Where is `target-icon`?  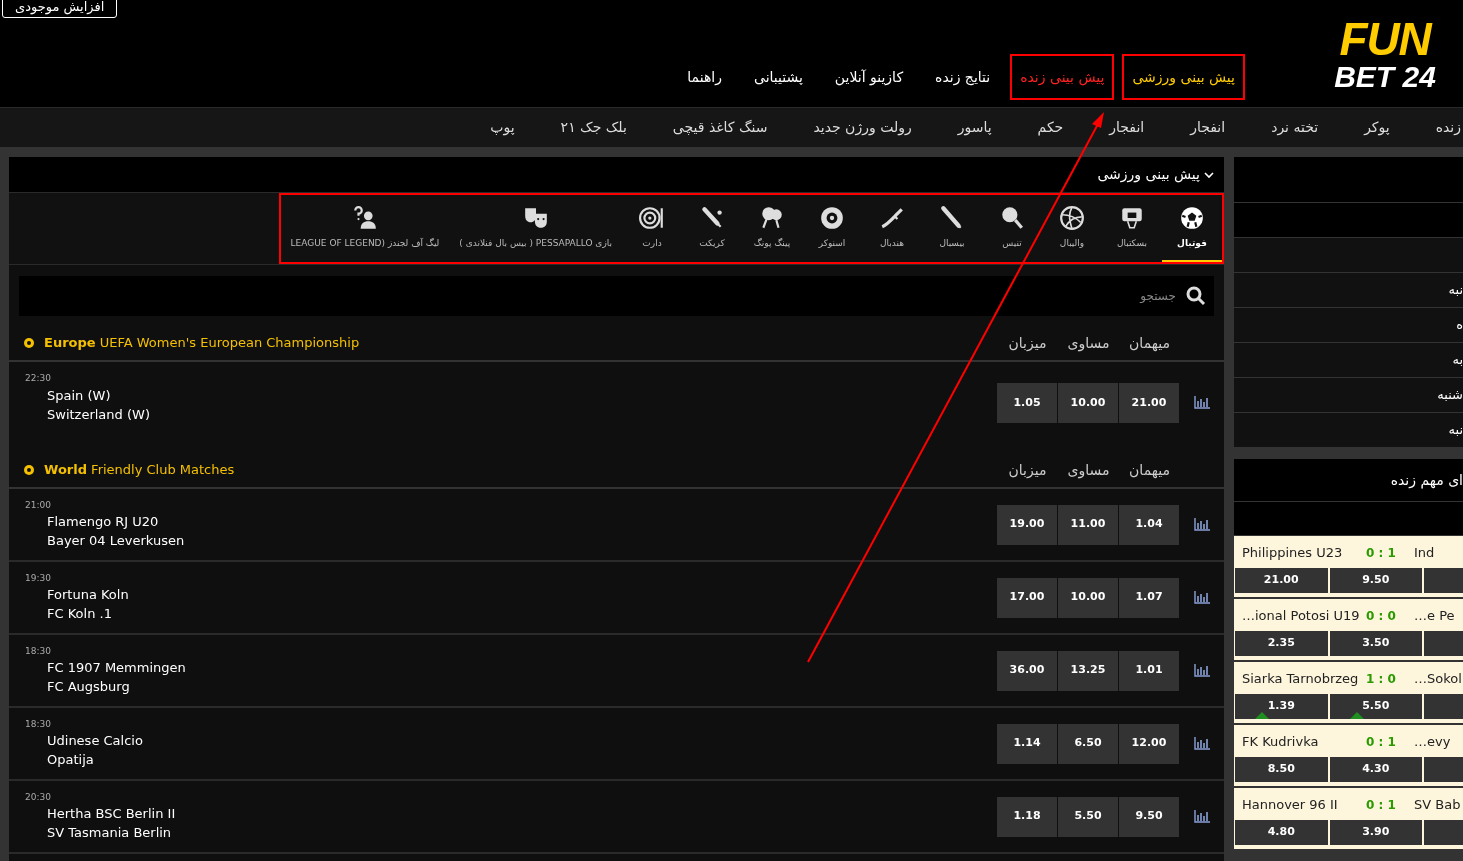 target-icon is located at coordinates (652, 217).